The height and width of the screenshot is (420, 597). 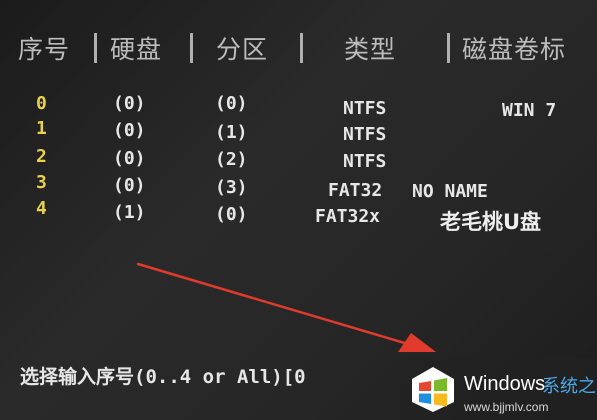 I want to click on watermark: Windows 系统之家 www.bjjmlv.com, so click(x=498, y=389).